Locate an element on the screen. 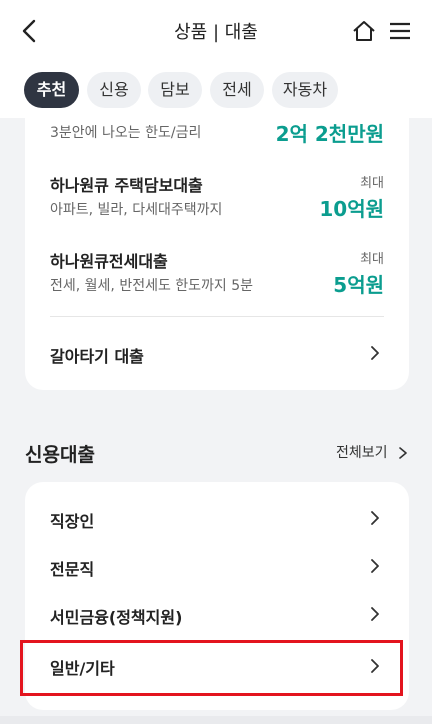 The height and width of the screenshot is (724, 432). loan-item-jeonse: 하나원큐전세대출 전세, 월세, 반전세도 한도까지 5분 최대 5억원 is located at coordinates (217, 268).